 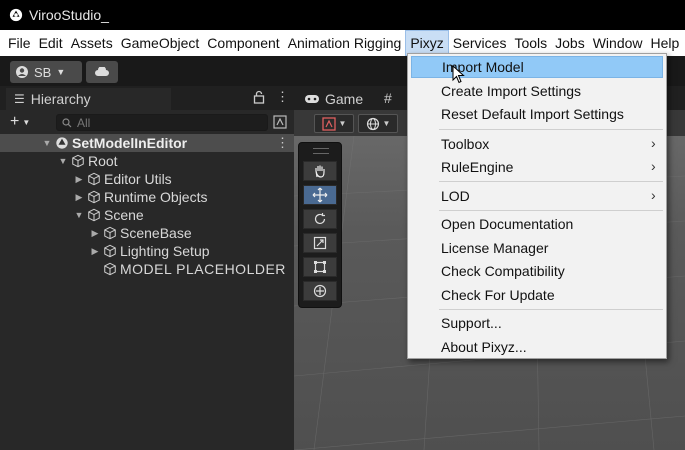 I want to click on hand-tool-button, so click(x=320, y=171).